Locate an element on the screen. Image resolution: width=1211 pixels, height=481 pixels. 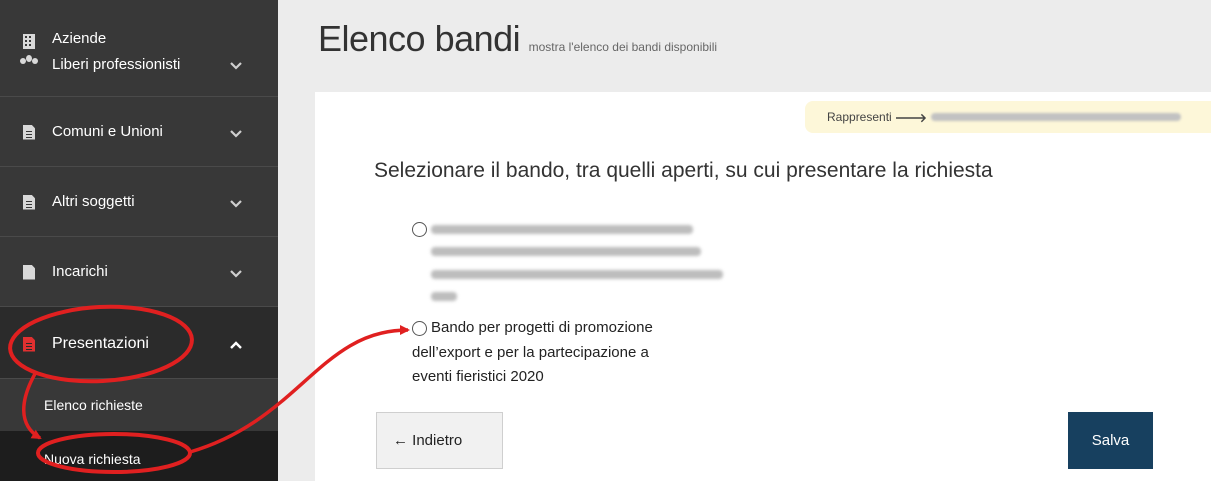
back-button: ← Indietro is located at coordinates (439, 440).